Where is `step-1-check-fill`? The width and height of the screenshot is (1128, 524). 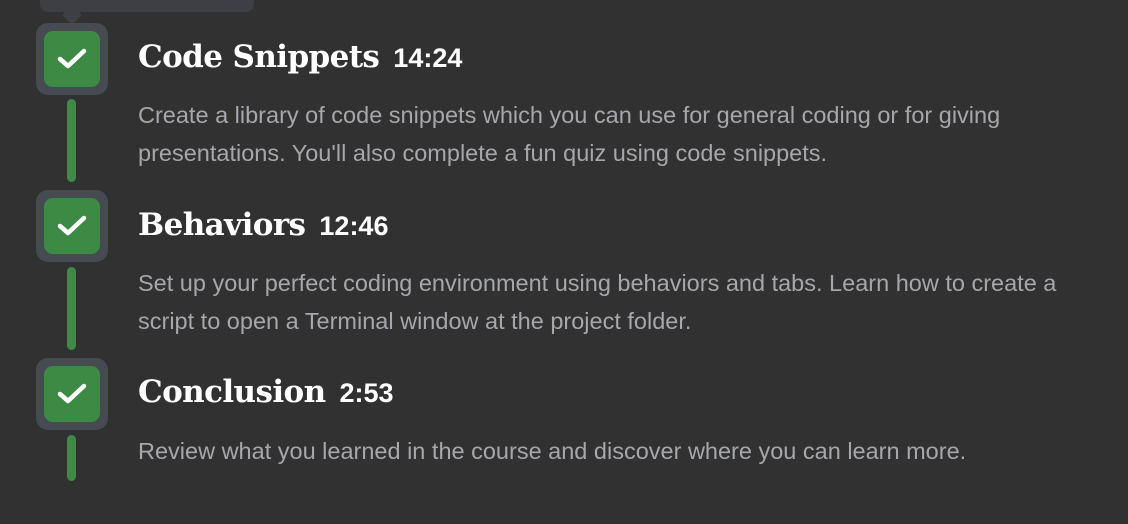 step-1-check-fill is located at coordinates (72, 59).